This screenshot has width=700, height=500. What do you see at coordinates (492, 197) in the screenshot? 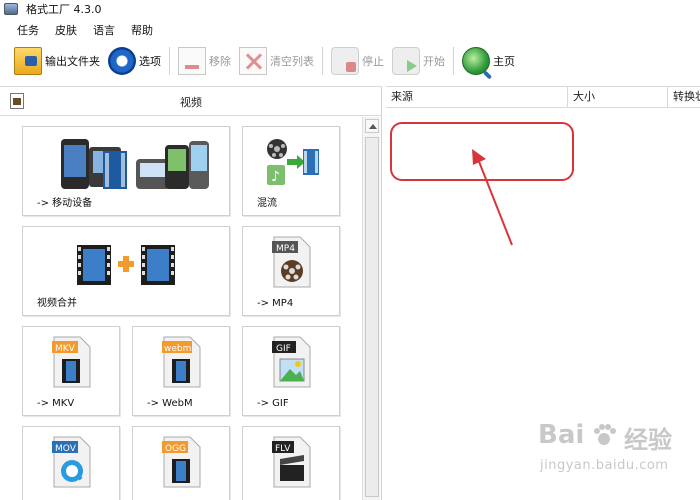
I see `annotation-arrow` at bounding box center [492, 197].